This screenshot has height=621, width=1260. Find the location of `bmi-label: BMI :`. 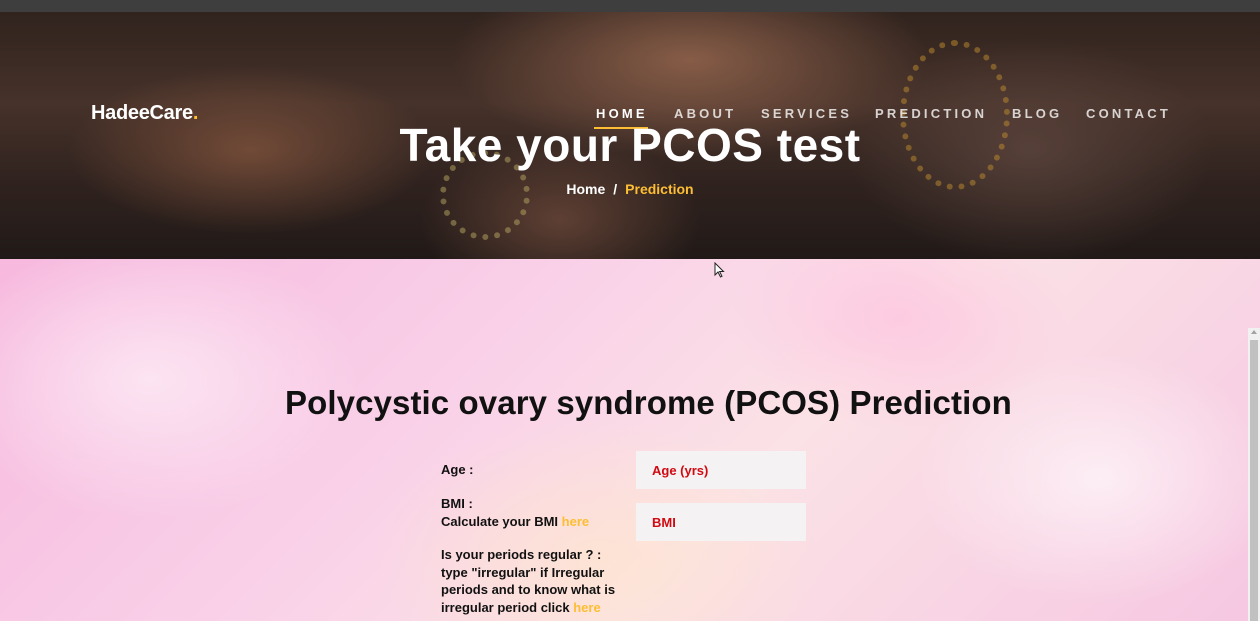

bmi-label: BMI : is located at coordinates (457, 503).